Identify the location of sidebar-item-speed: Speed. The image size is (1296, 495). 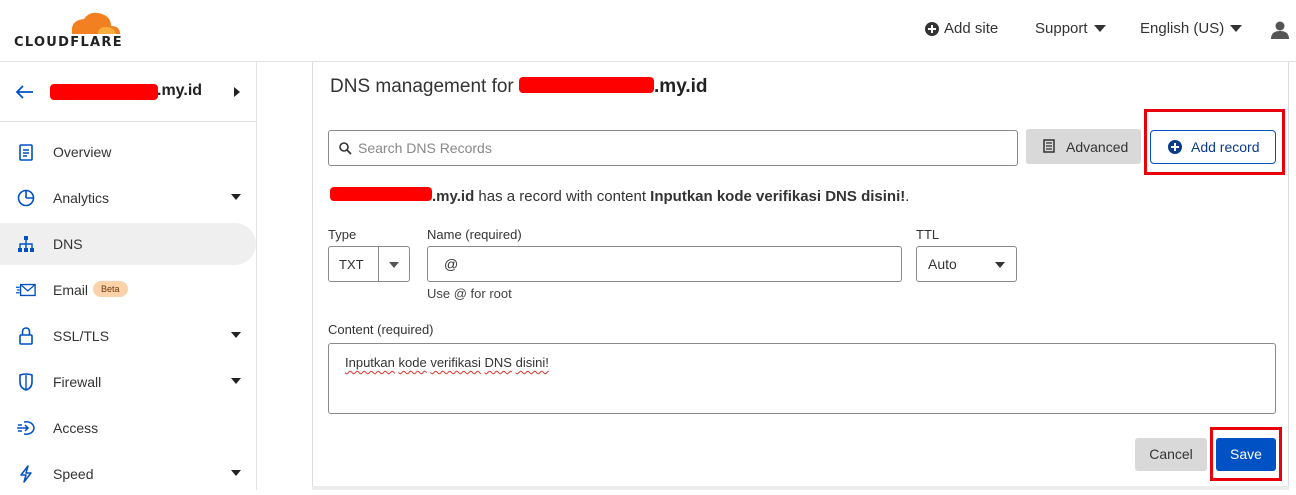
(128, 474).